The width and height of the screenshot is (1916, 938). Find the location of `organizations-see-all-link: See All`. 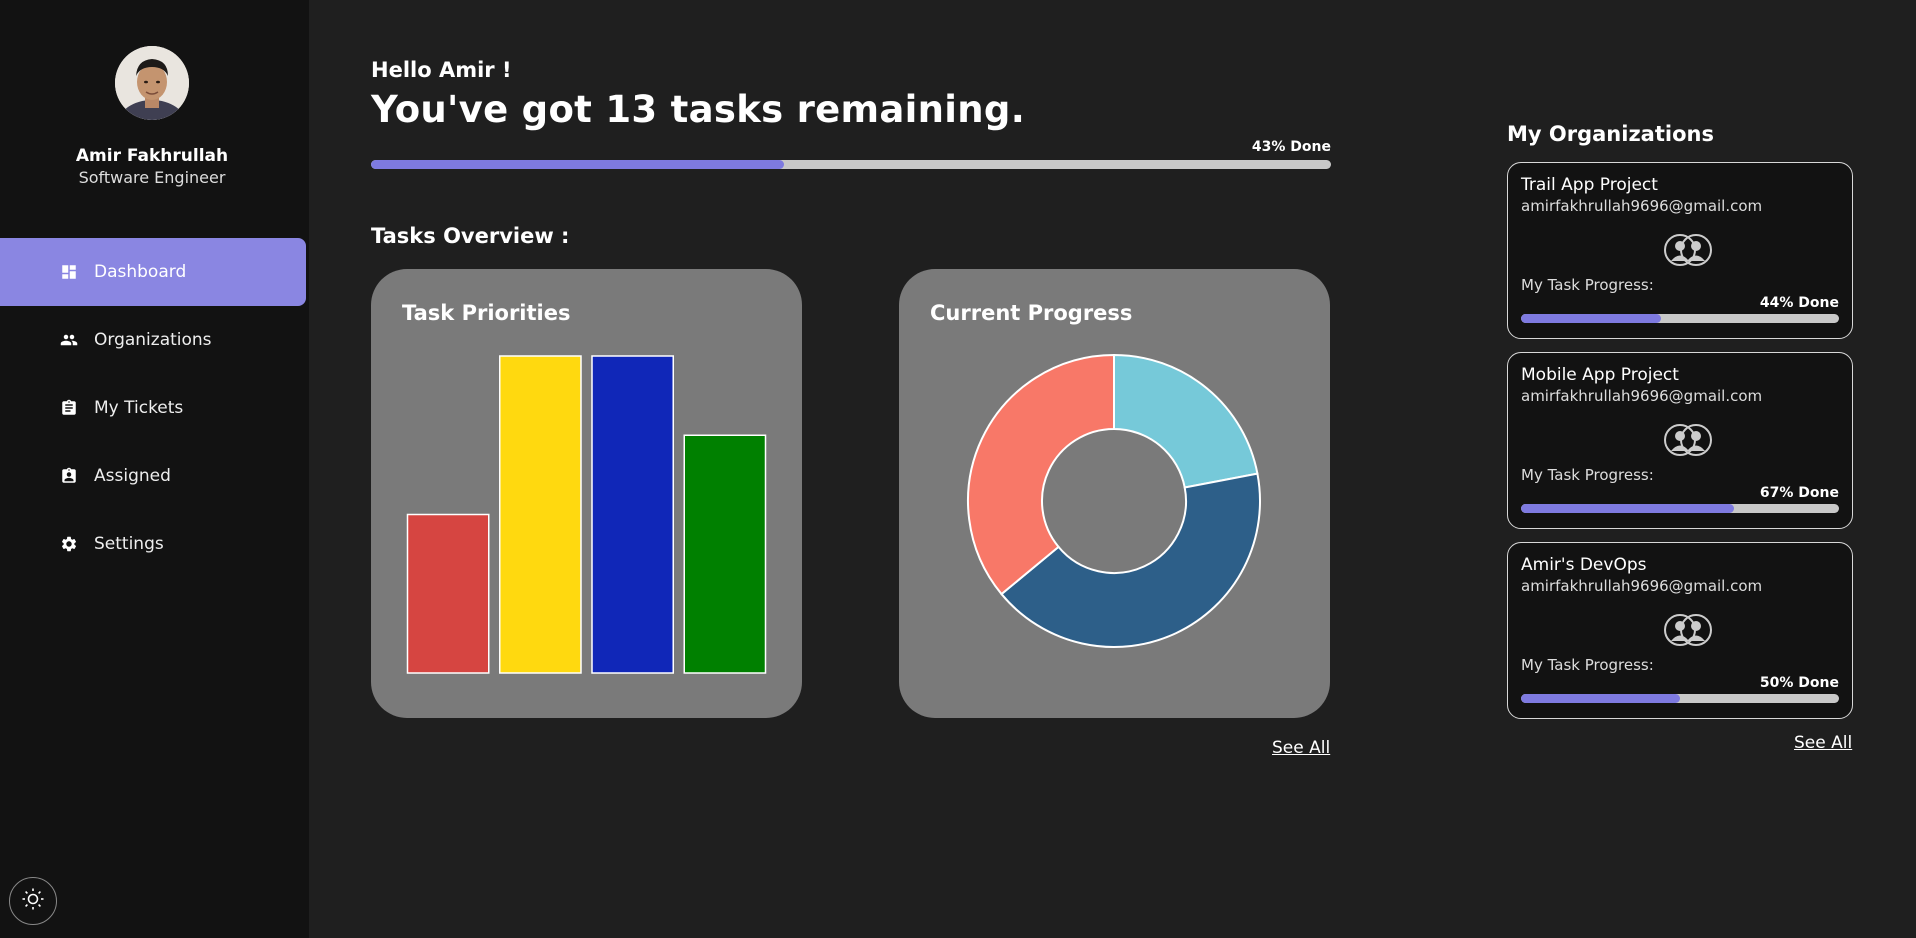

organizations-see-all-link: See All is located at coordinates (1823, 743).